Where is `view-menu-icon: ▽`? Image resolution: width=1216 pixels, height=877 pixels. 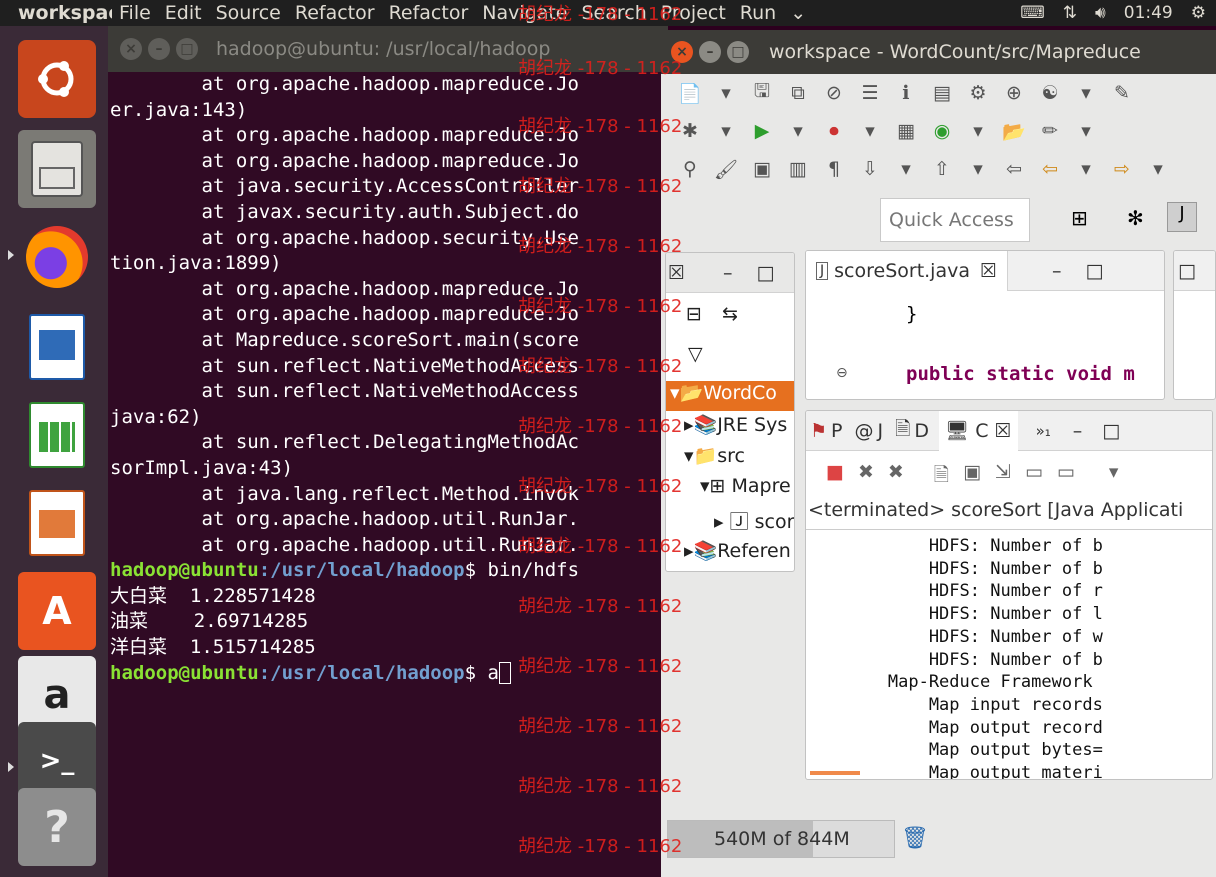 view-menu-icon: ▽ is located at coordinates (695, 354).